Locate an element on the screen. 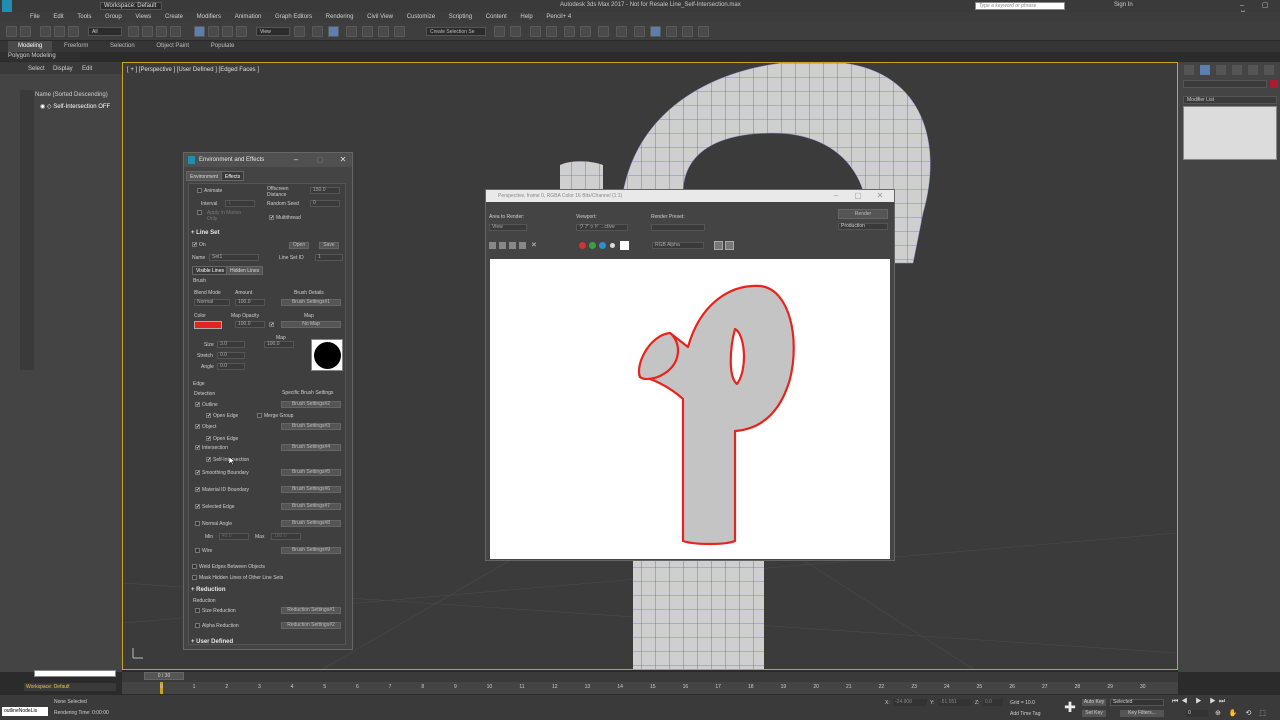 The width and height of the screenshot is (1280, 720). fb-minimize-icon: – is located at coordinates (836, 196).